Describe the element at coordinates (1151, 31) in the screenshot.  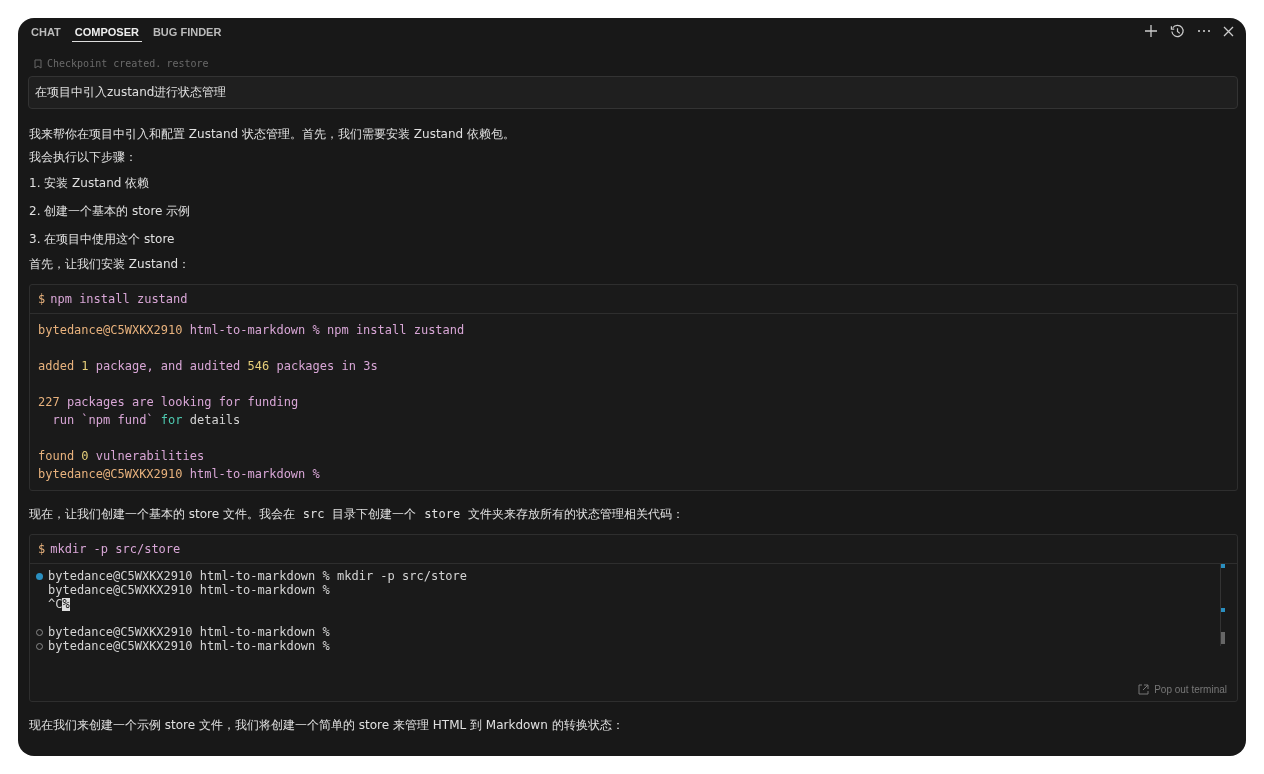
I see `plus-icon` at that location.